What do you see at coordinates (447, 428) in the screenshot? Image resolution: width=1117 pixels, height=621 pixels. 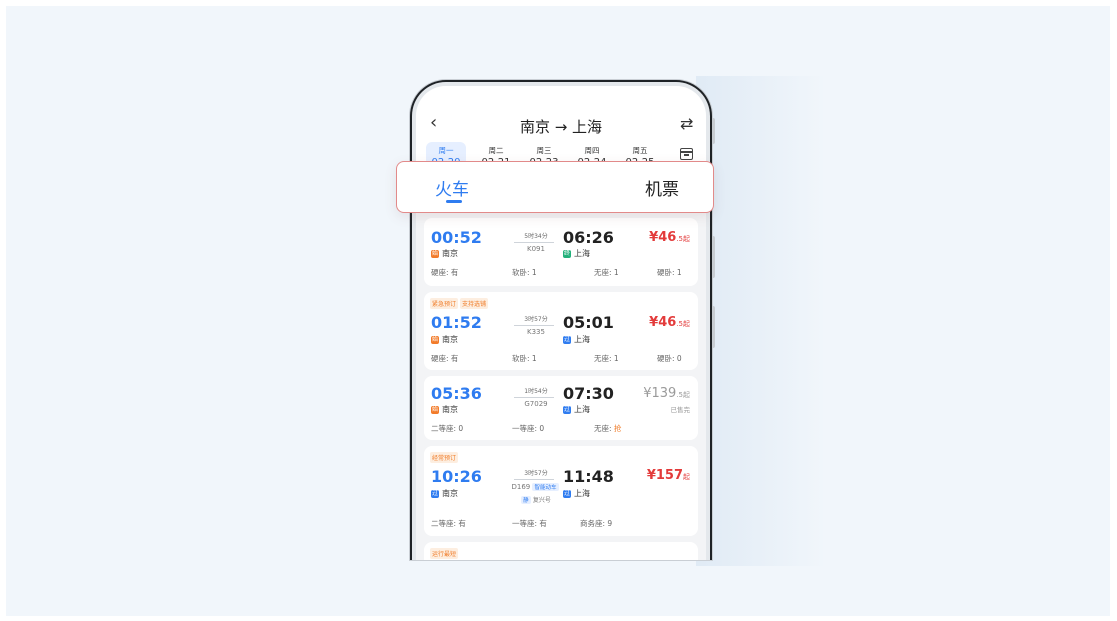 I see `seat-info: 二等座: 0` at bounding box center [447, 428].